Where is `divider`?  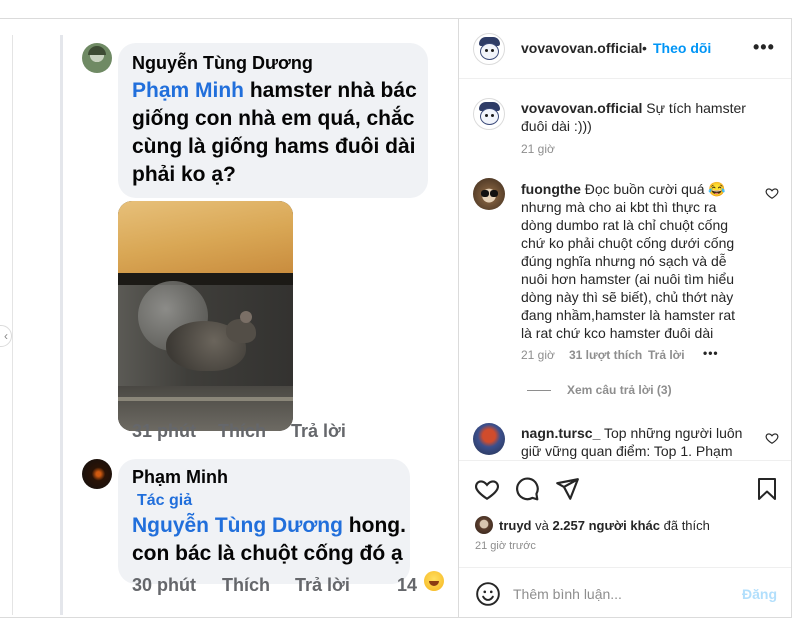 divider is located at coordinates (12, 325).